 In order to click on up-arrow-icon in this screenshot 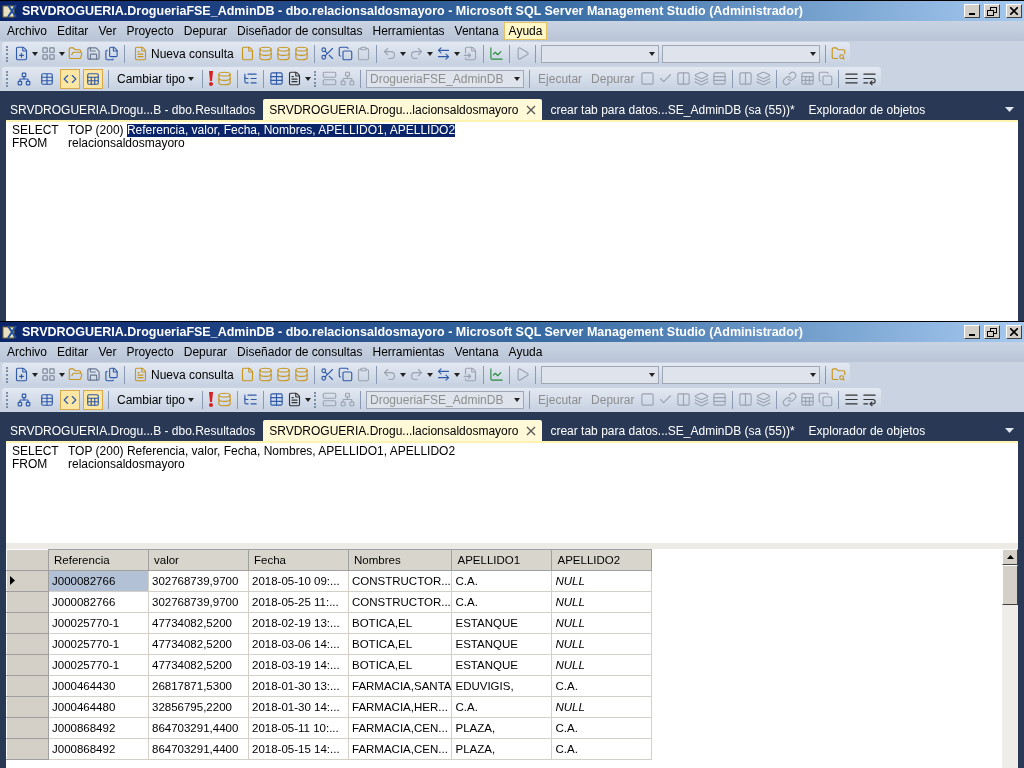, I will do `click(1010, 557)`.